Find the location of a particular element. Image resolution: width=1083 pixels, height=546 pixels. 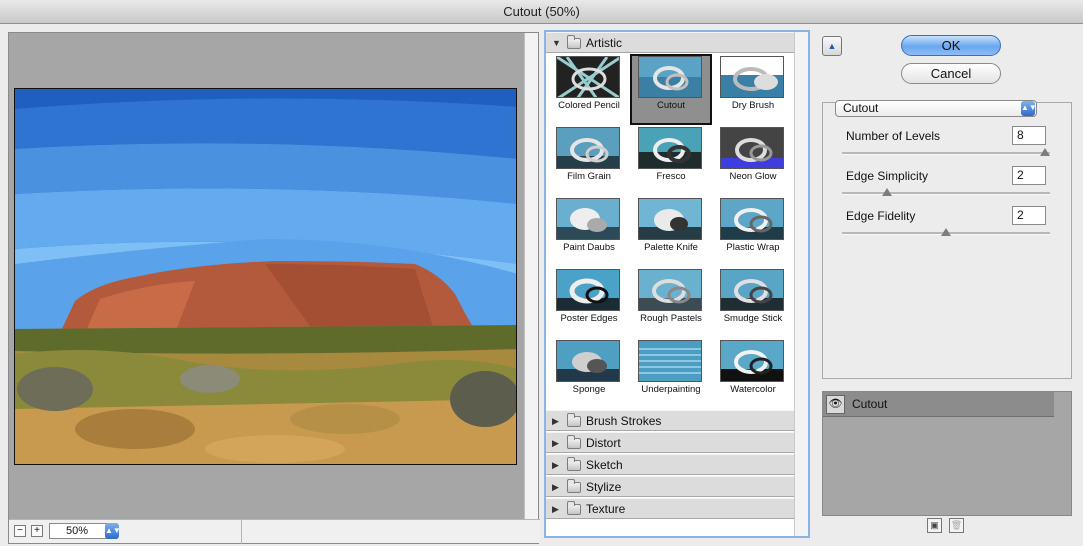

filter-select: Cutout ▲▼ is located at coordinates (936, 108).